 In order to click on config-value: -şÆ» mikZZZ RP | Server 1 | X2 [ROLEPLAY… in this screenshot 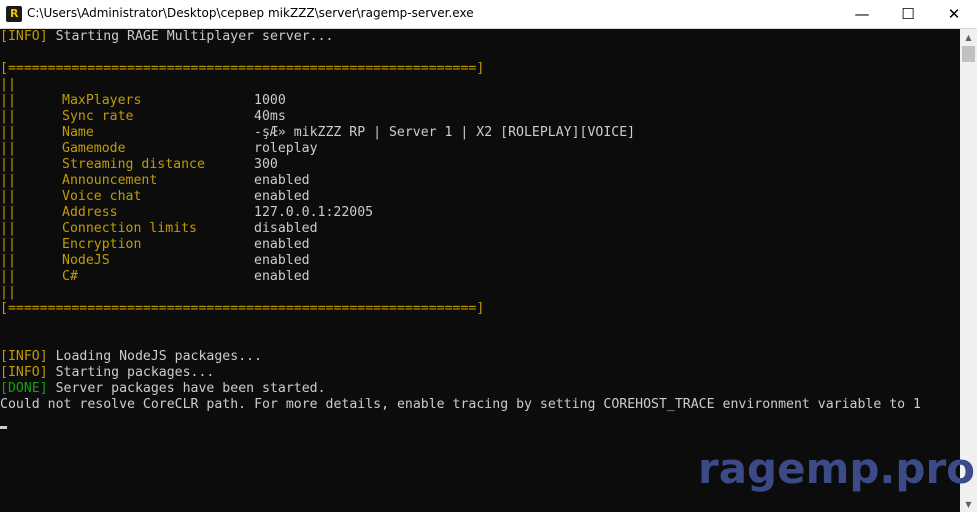, I will do `click(445, 132)`.